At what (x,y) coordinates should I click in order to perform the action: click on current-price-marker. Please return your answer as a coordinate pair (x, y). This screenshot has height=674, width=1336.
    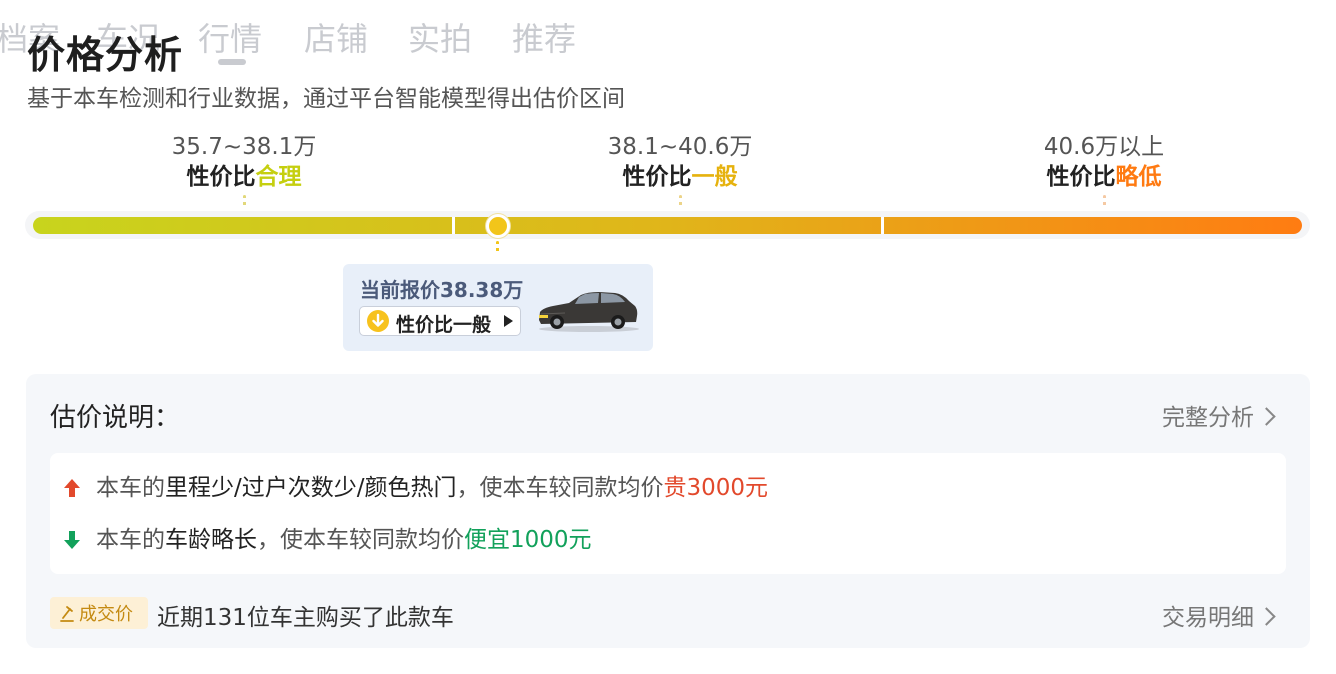
    Looking at the image, I should click on (498, 226).